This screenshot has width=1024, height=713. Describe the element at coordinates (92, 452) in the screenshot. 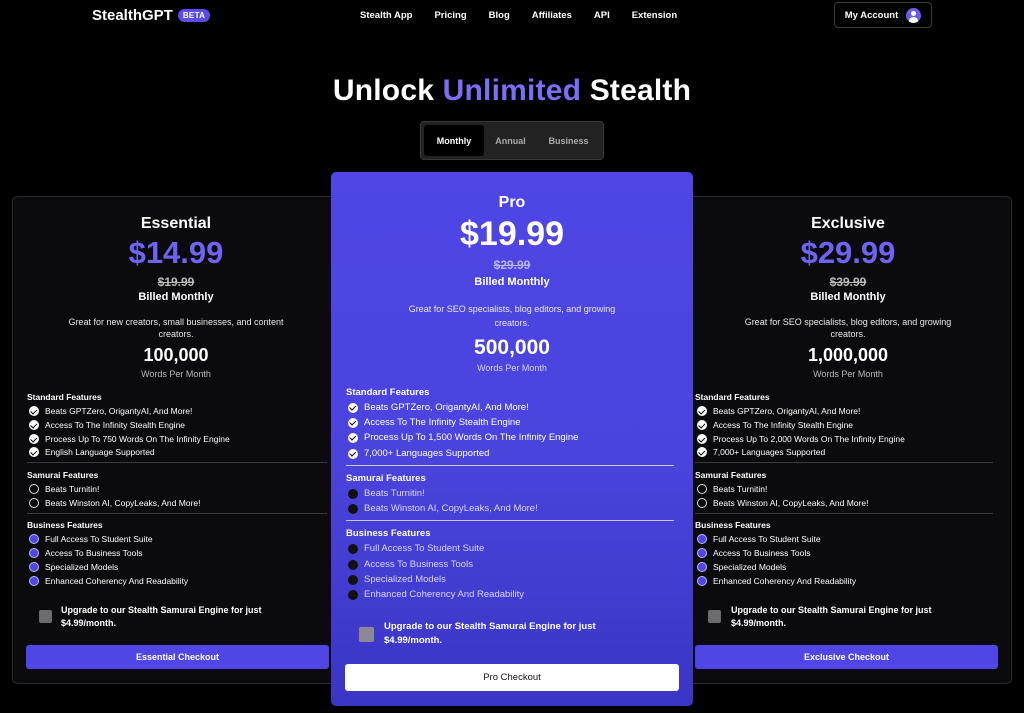

I see `feature-item: English Language Supported` at that location.